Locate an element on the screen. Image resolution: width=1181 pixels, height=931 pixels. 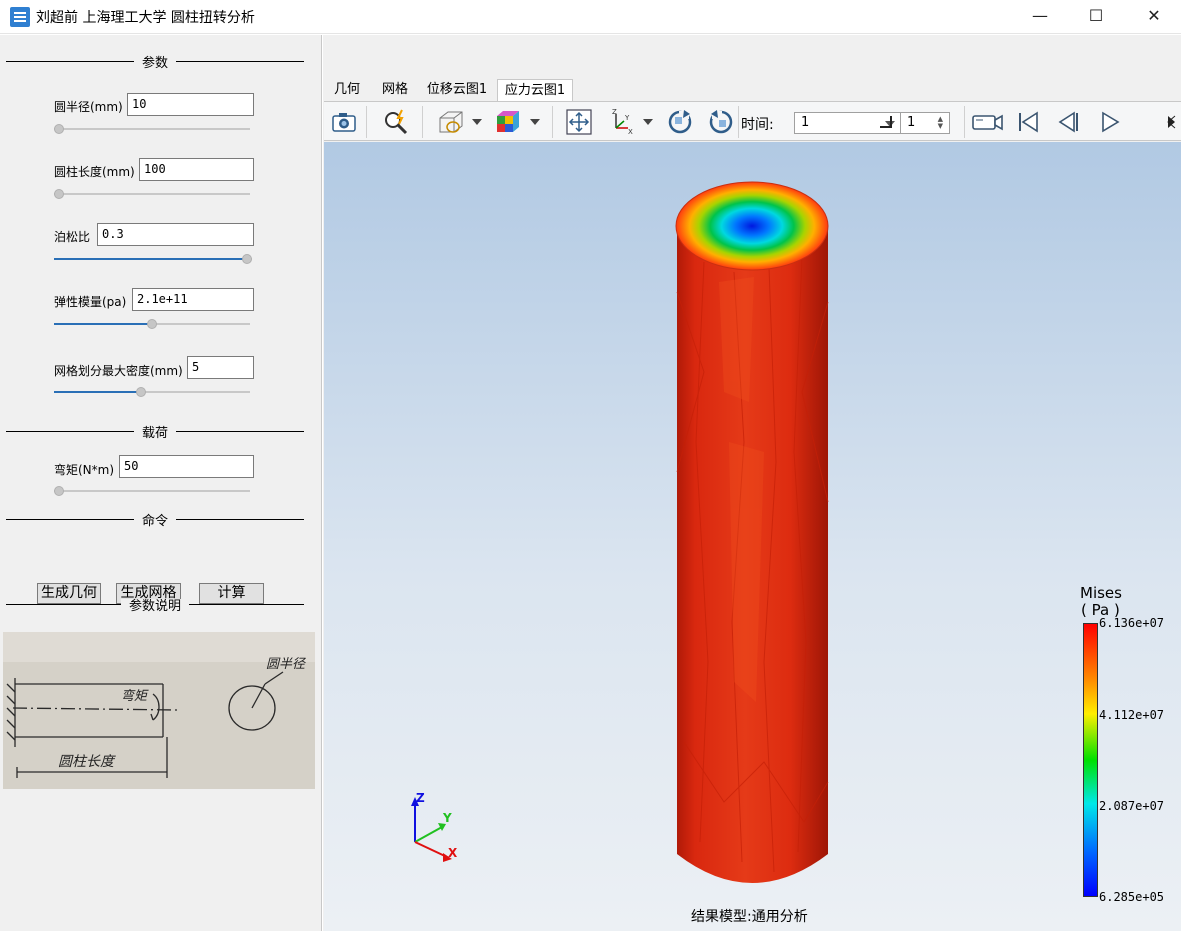
axis-orientation-icon: ZYX is located at coordinates (622, 122).